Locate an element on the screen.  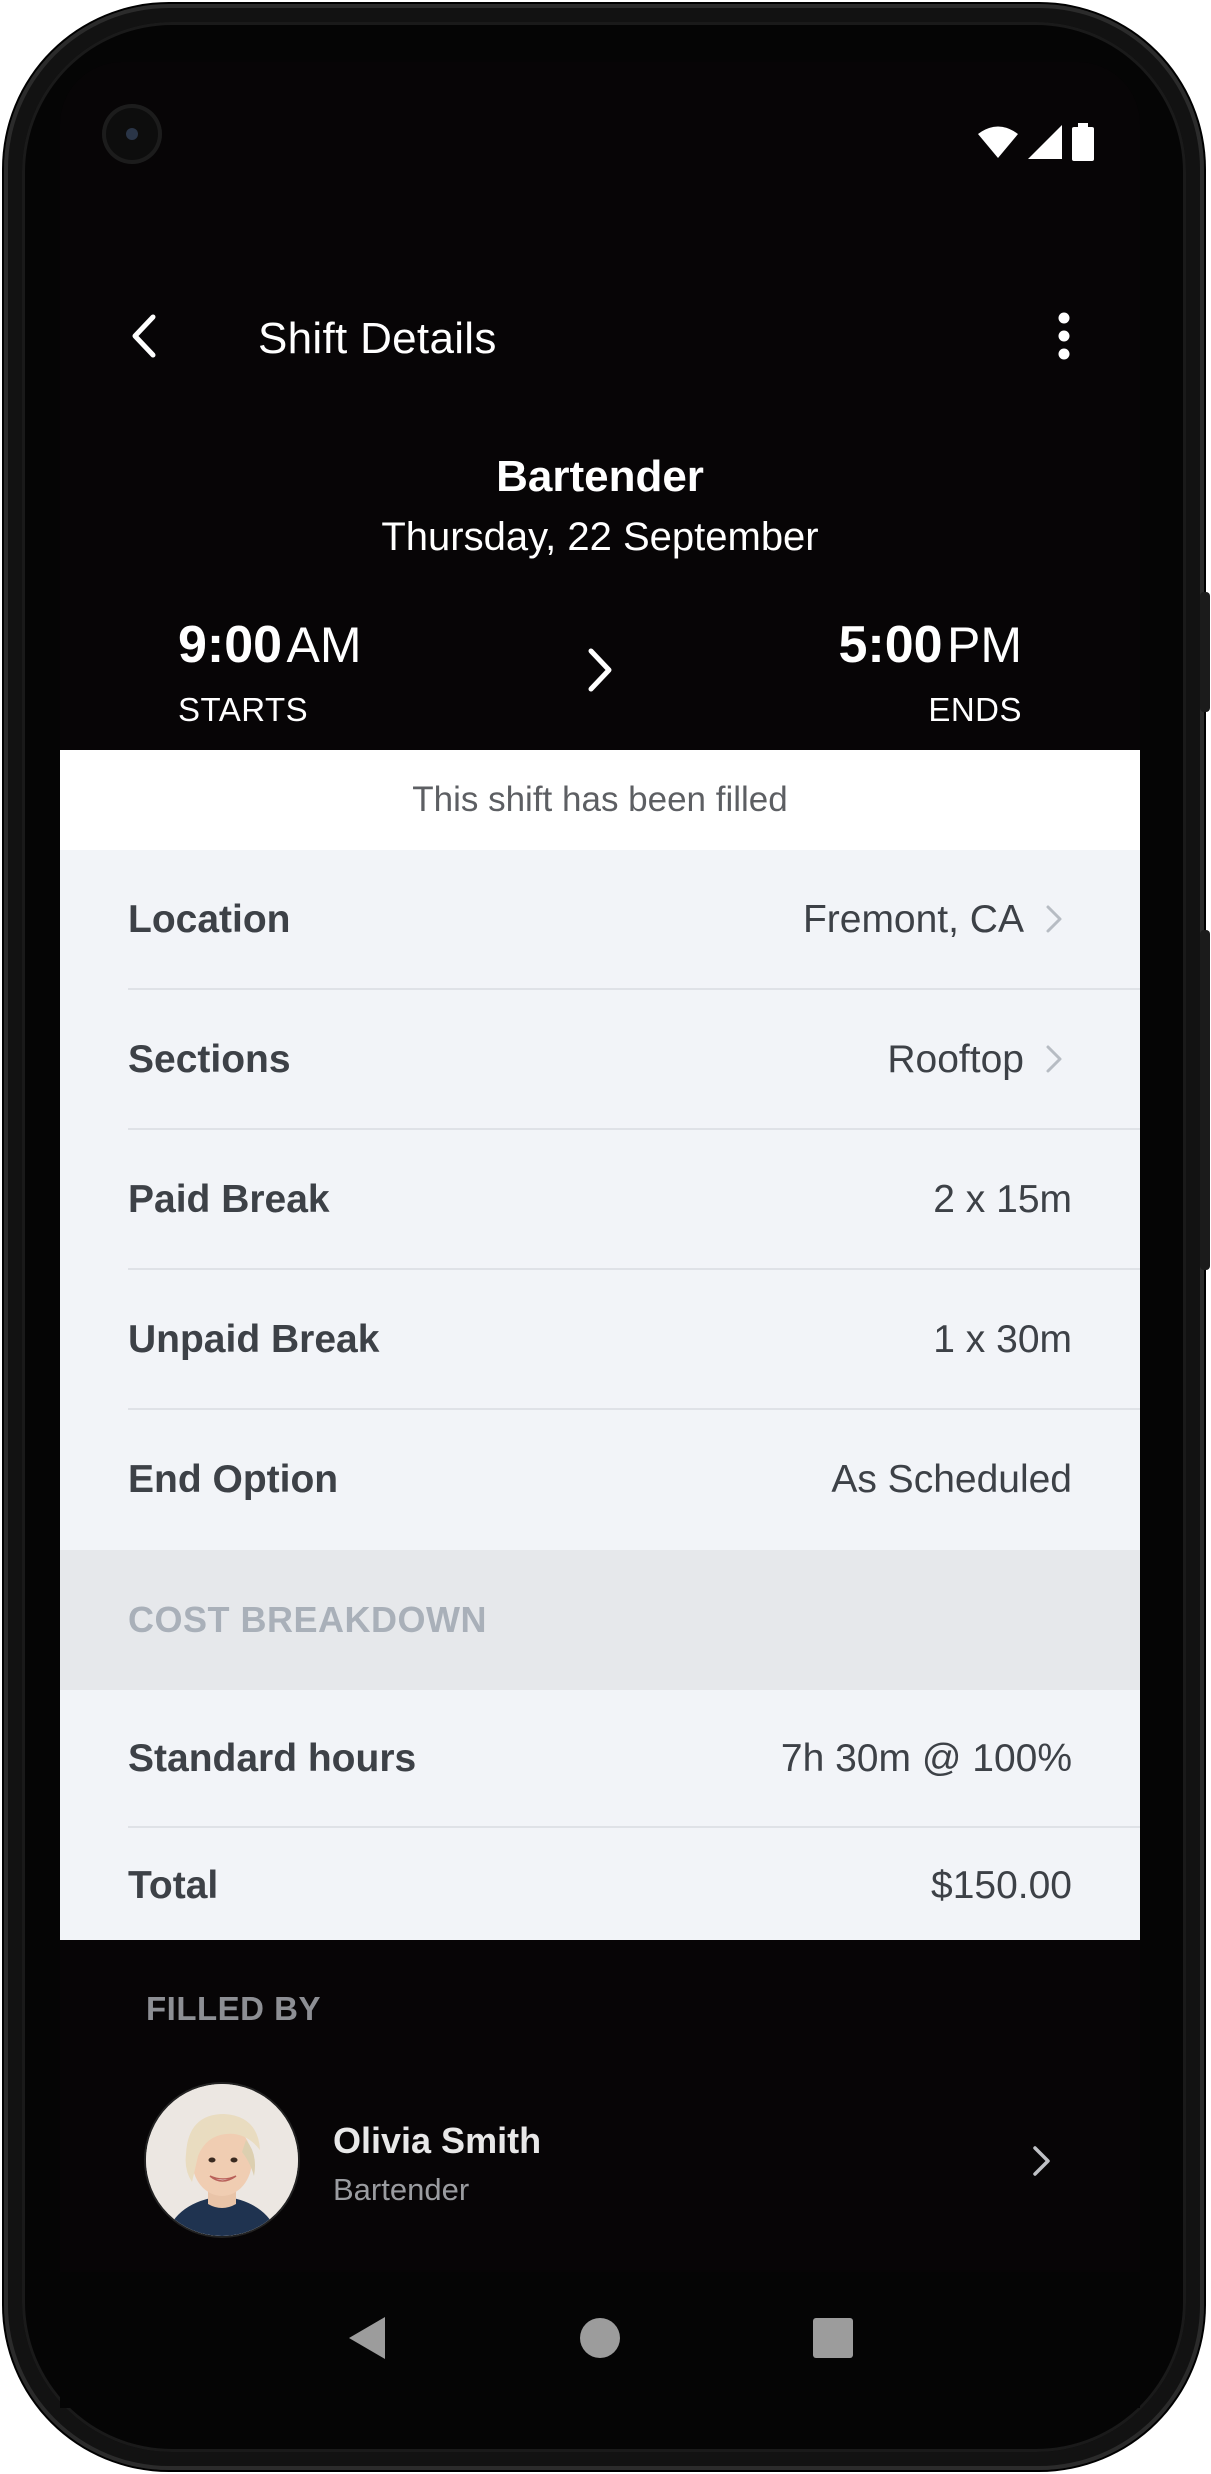
person-name: Olivia Smith is located at coordinates (437, 2140).